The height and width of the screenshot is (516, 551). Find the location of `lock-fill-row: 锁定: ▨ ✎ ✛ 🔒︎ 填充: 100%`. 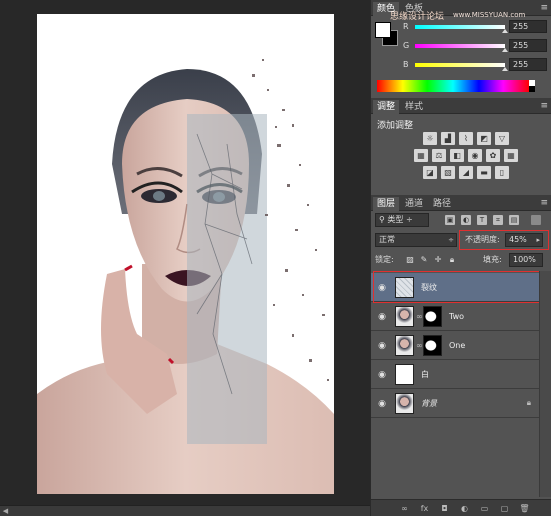

lock-fill-row: 锁定: ▨ ✎ ✛ 🔒︎ 填充: 100% is located at coordinates (462, 260).